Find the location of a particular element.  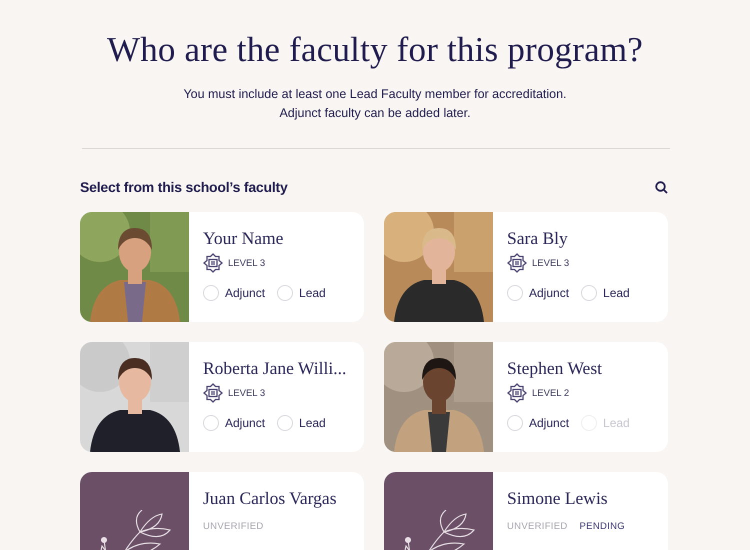

faculty-card: Roberta Jane Willi... LEVEL 3 Adjunct Lead is located at coordinates (222, 397).